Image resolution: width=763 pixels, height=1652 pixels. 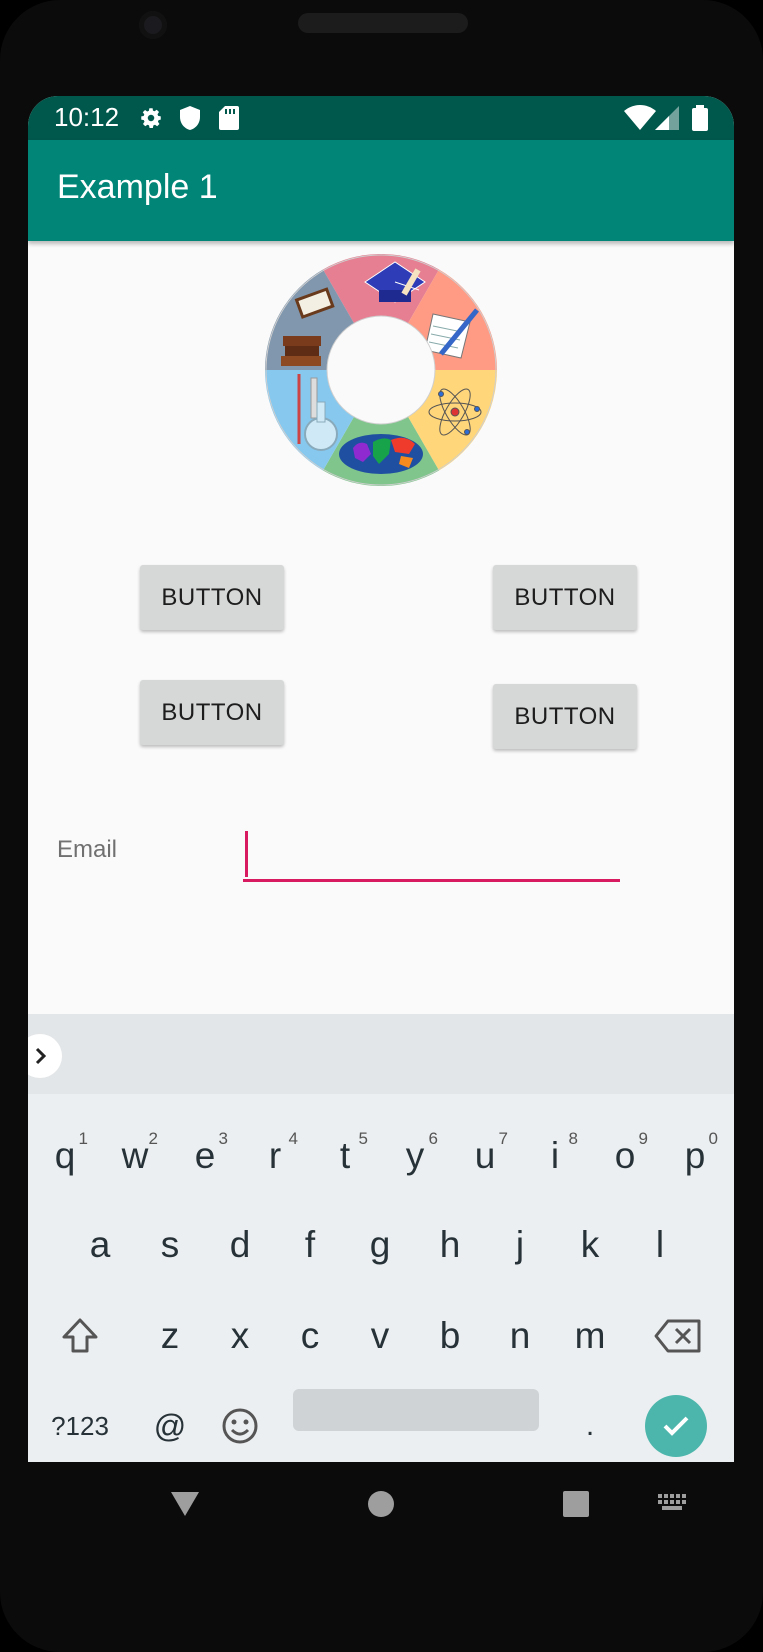 I want to click on key-l: l, so click(x=660, y=1245).